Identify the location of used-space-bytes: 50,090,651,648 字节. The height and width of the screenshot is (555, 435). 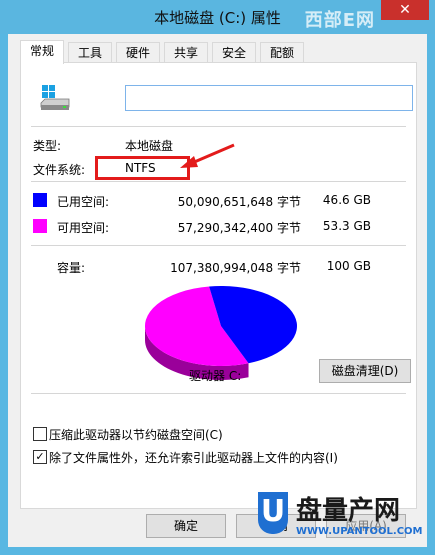
(239, 202).